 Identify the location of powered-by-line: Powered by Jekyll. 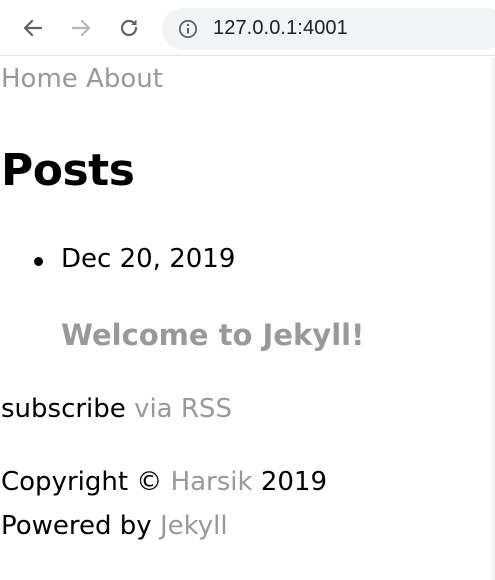
(114, 526).